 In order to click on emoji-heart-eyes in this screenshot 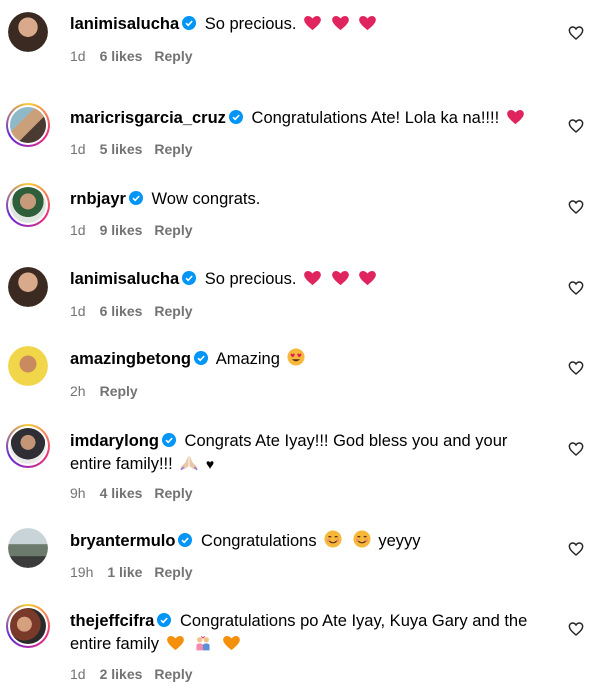, I will do `click(296, 358)`.